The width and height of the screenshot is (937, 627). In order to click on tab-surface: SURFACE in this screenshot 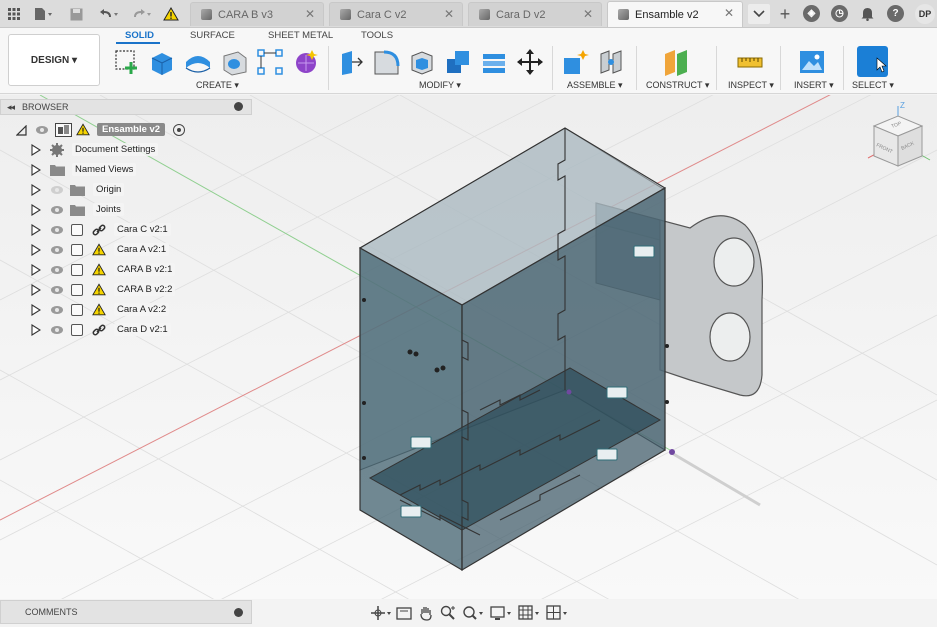, I will do `click(212, 35)`.